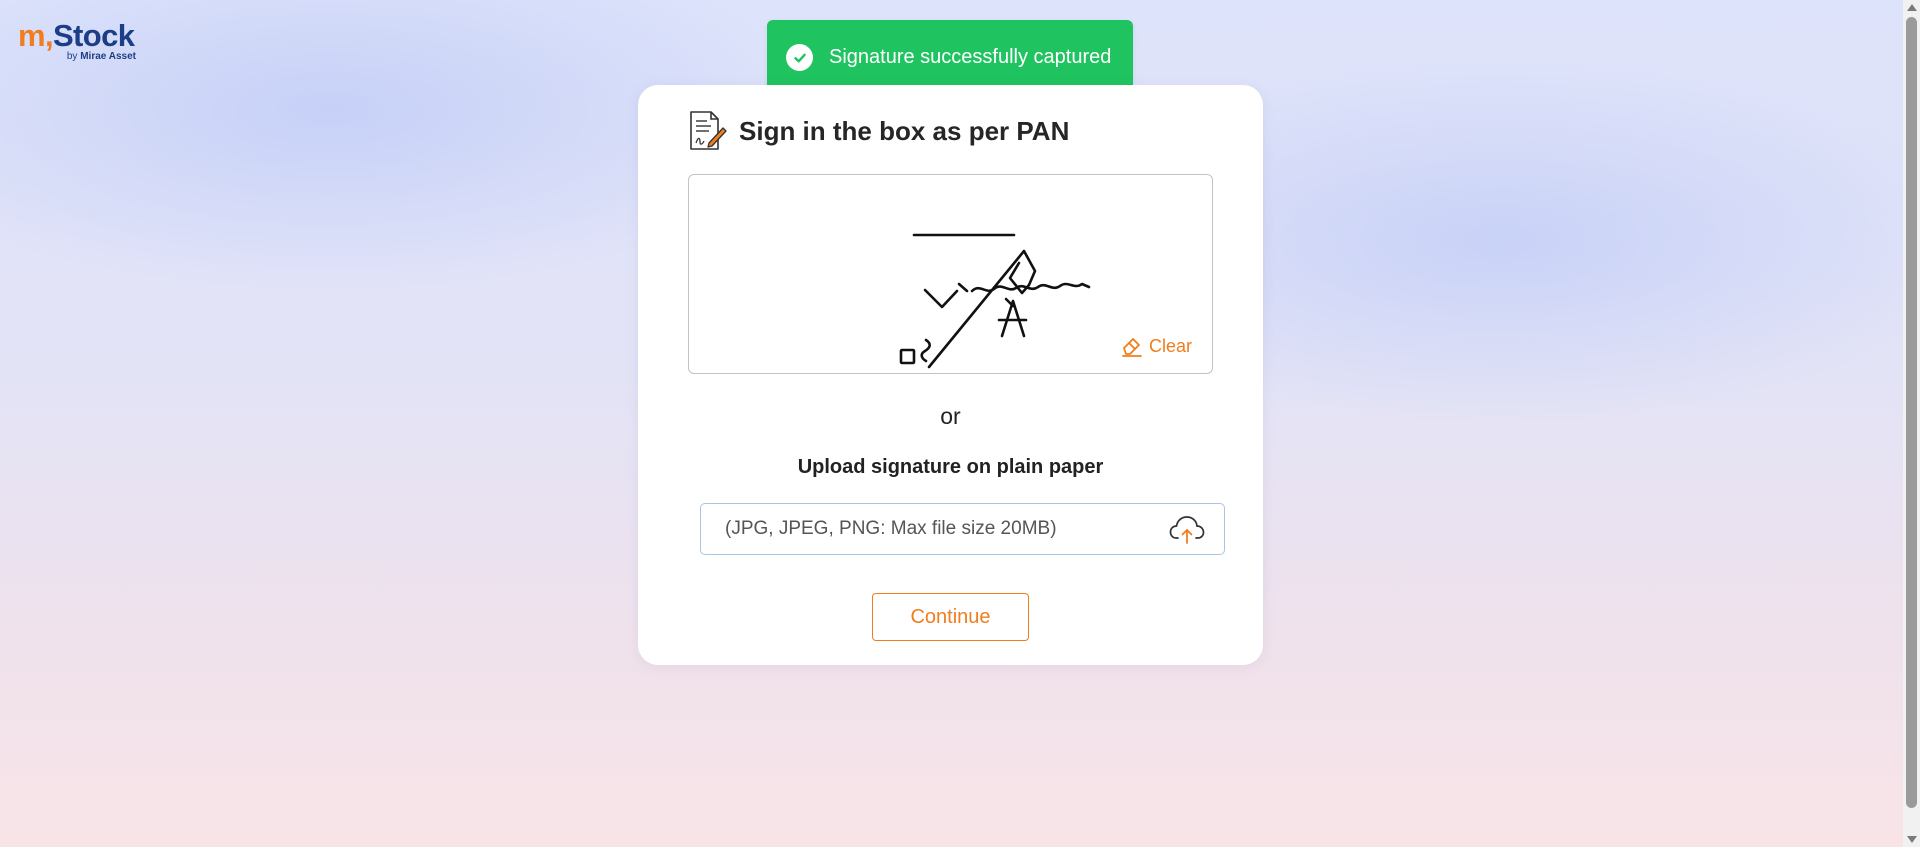 The image size is (1920, 847). What do you see at coordinates (1171, 345) in the screenshot?
I see `clear-label: Clear` at bounding box center [1171, 345].